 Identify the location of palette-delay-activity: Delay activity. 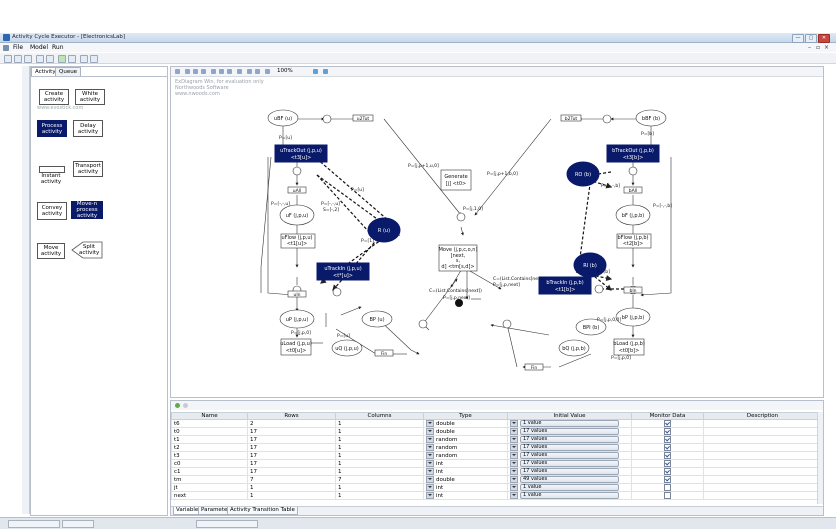
(88, 128).